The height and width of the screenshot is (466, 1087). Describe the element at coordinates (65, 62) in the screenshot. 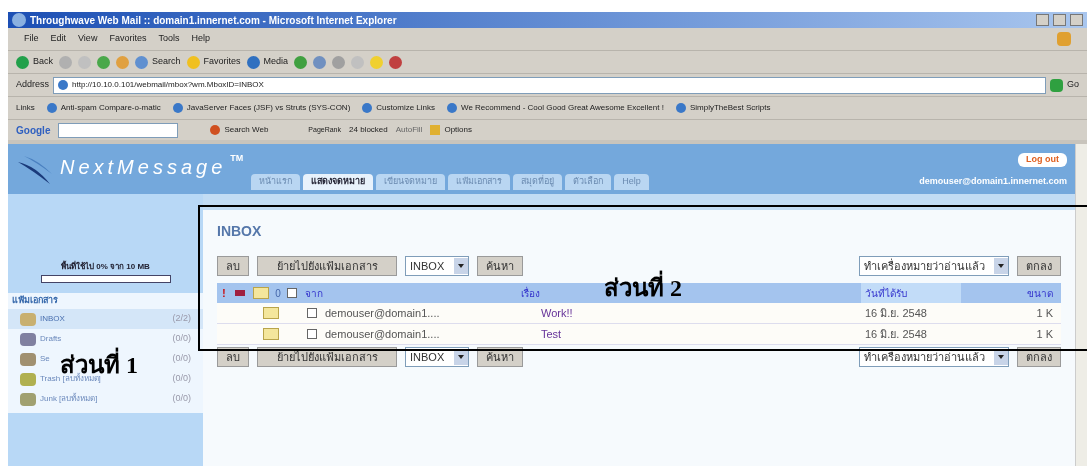

I see `forward-button` at that location.